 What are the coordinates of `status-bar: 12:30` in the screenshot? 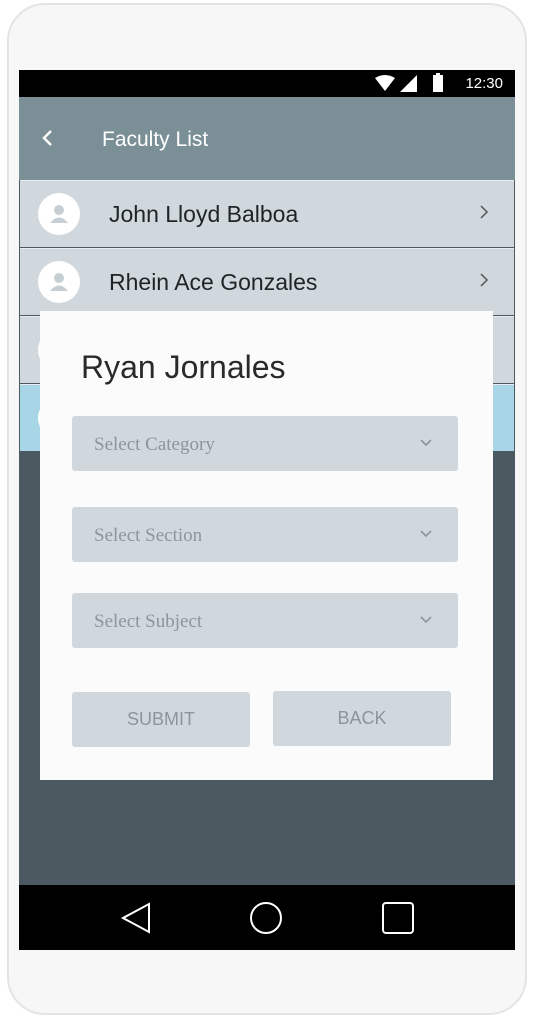 It's located at (267, 83).